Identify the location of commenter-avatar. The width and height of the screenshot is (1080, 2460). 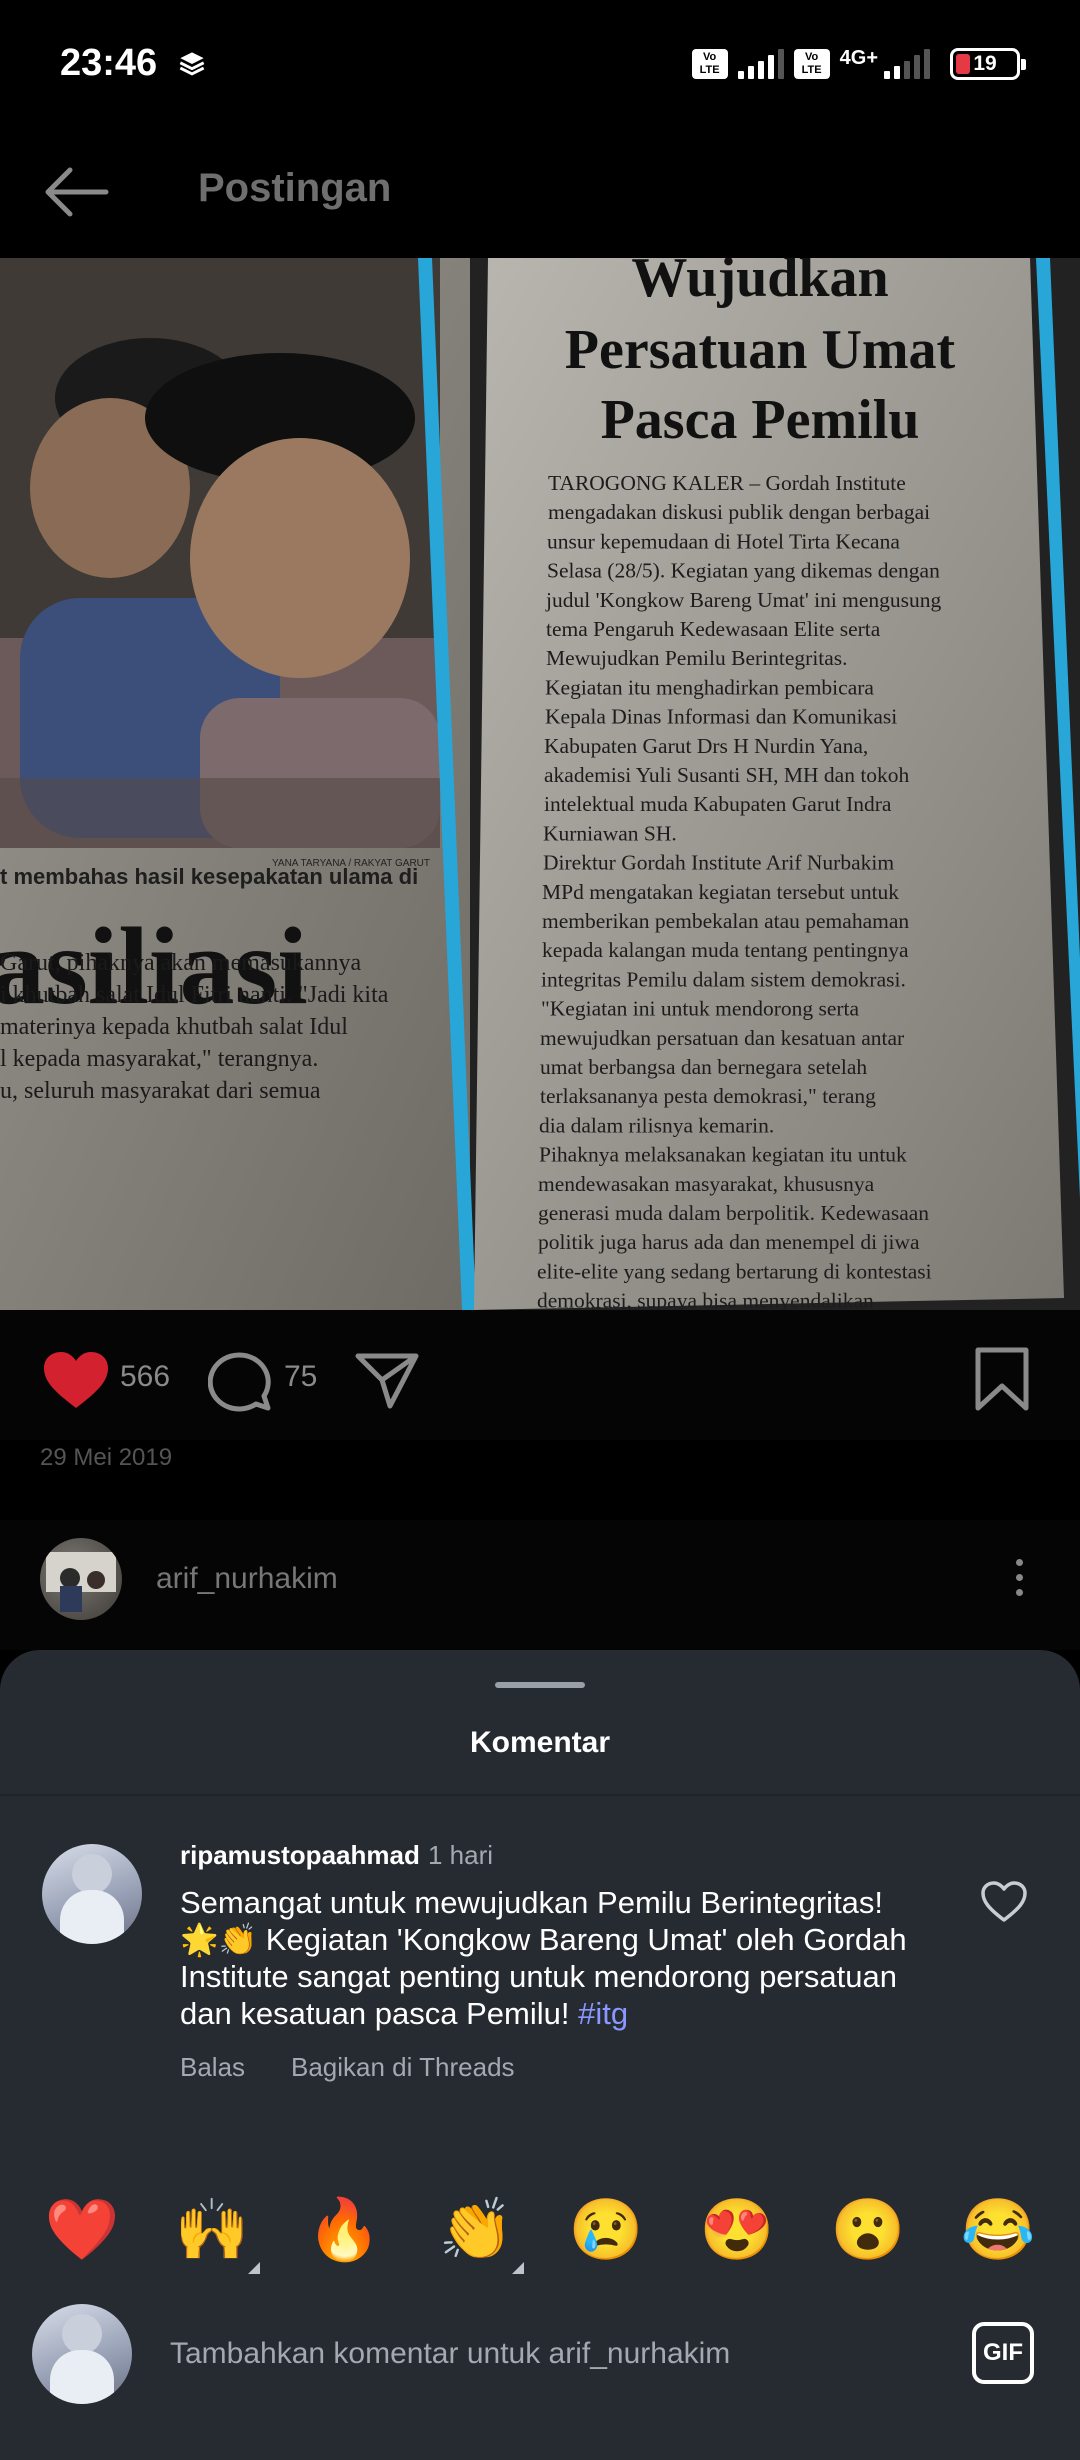
(92, 1894).